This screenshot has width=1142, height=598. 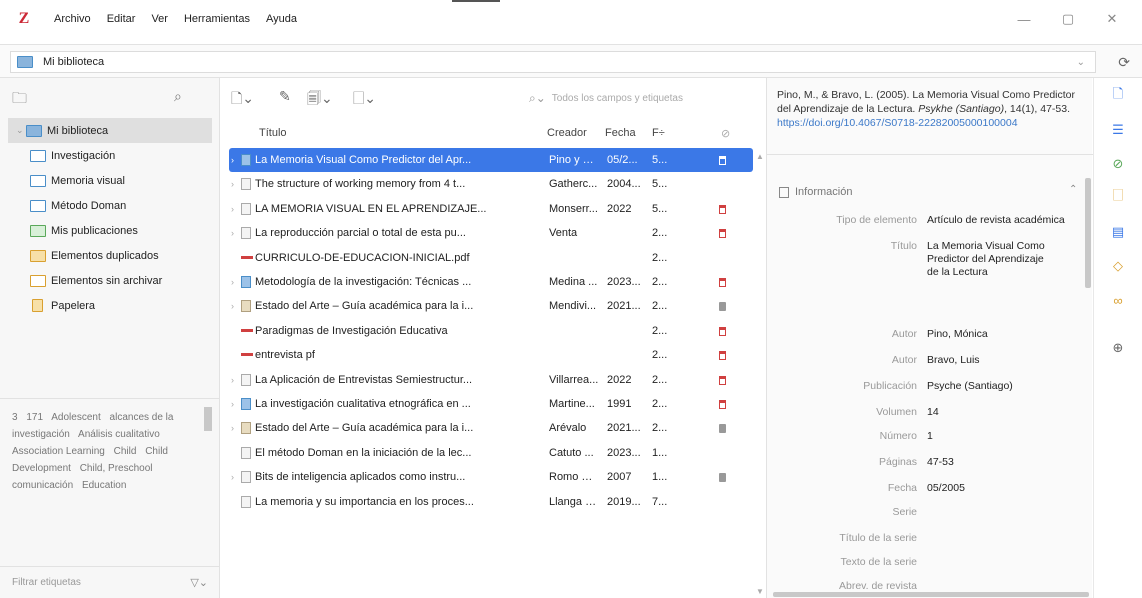 I want to click on field-value: Bravo, Luis, so click(x=1007, y=360).